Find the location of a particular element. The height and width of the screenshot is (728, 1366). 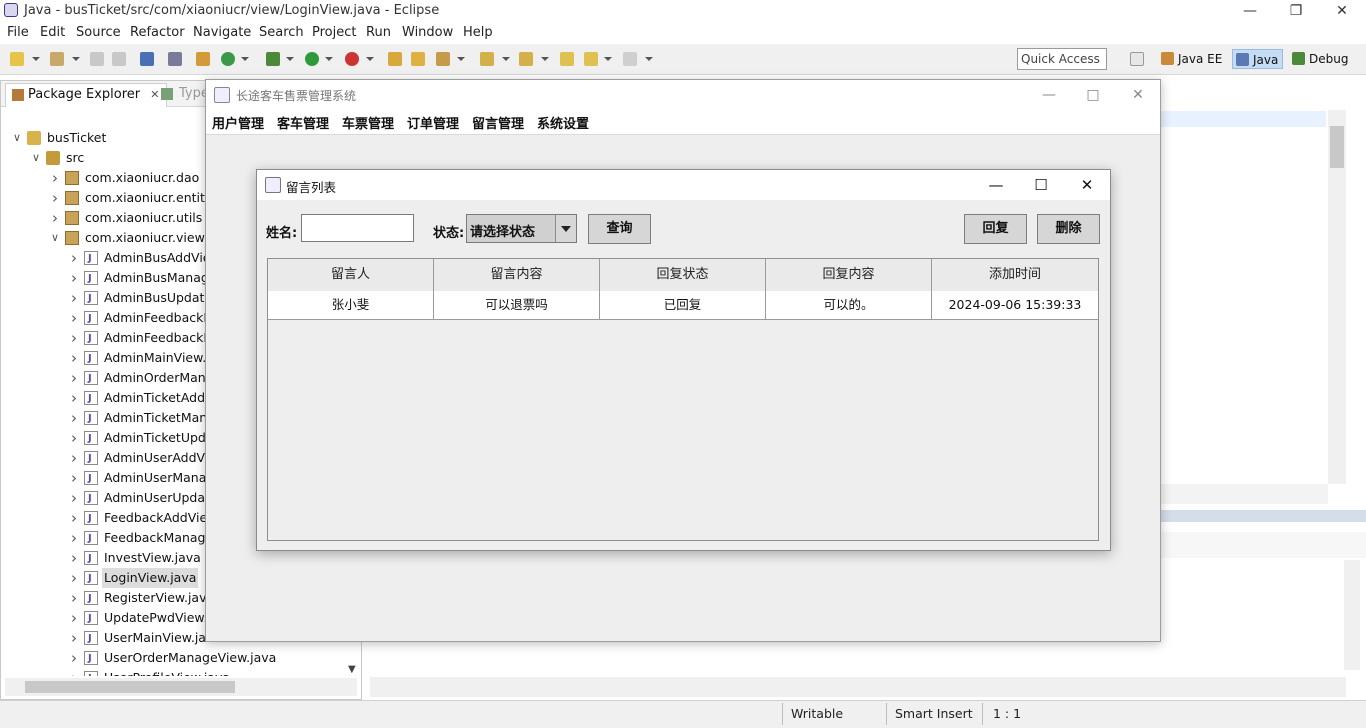

menu-order-management: 订单管理 is located at coordinates (433, 122).